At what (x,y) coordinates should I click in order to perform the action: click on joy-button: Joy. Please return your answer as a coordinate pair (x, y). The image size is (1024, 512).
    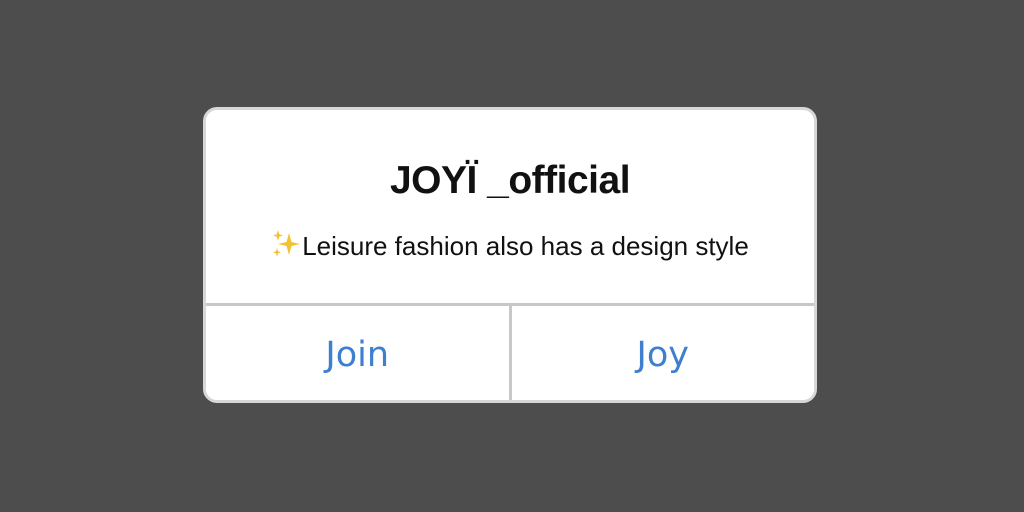
    Looking at the image, I should click on (662, 353).